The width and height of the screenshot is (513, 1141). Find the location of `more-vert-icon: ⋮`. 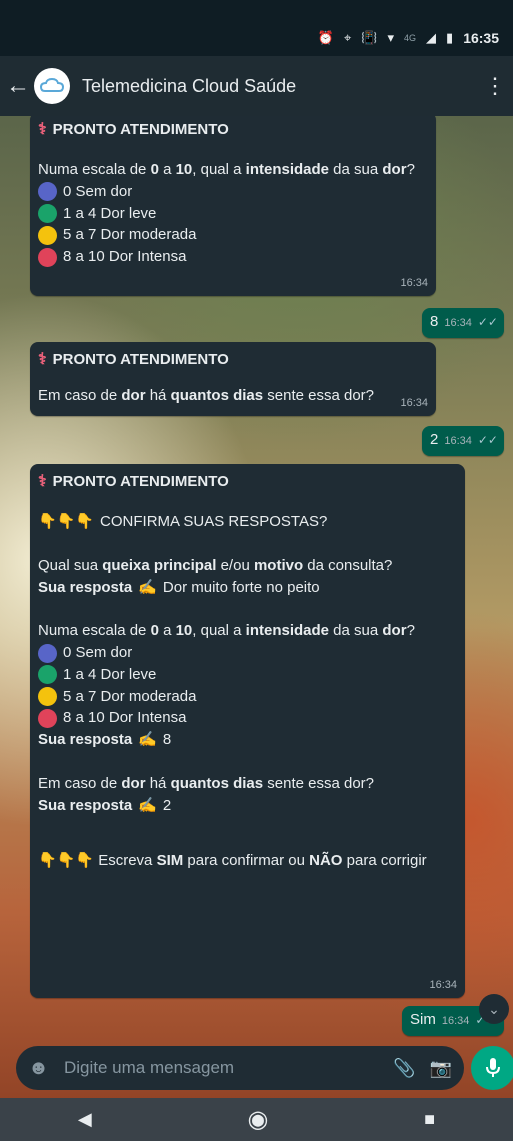

more-vert-icon: ⋮ is located at coordinates (495, 86).